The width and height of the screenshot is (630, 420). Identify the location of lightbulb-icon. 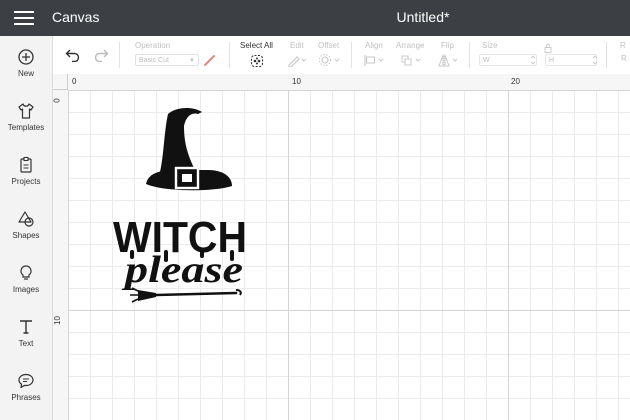
(26, 272).